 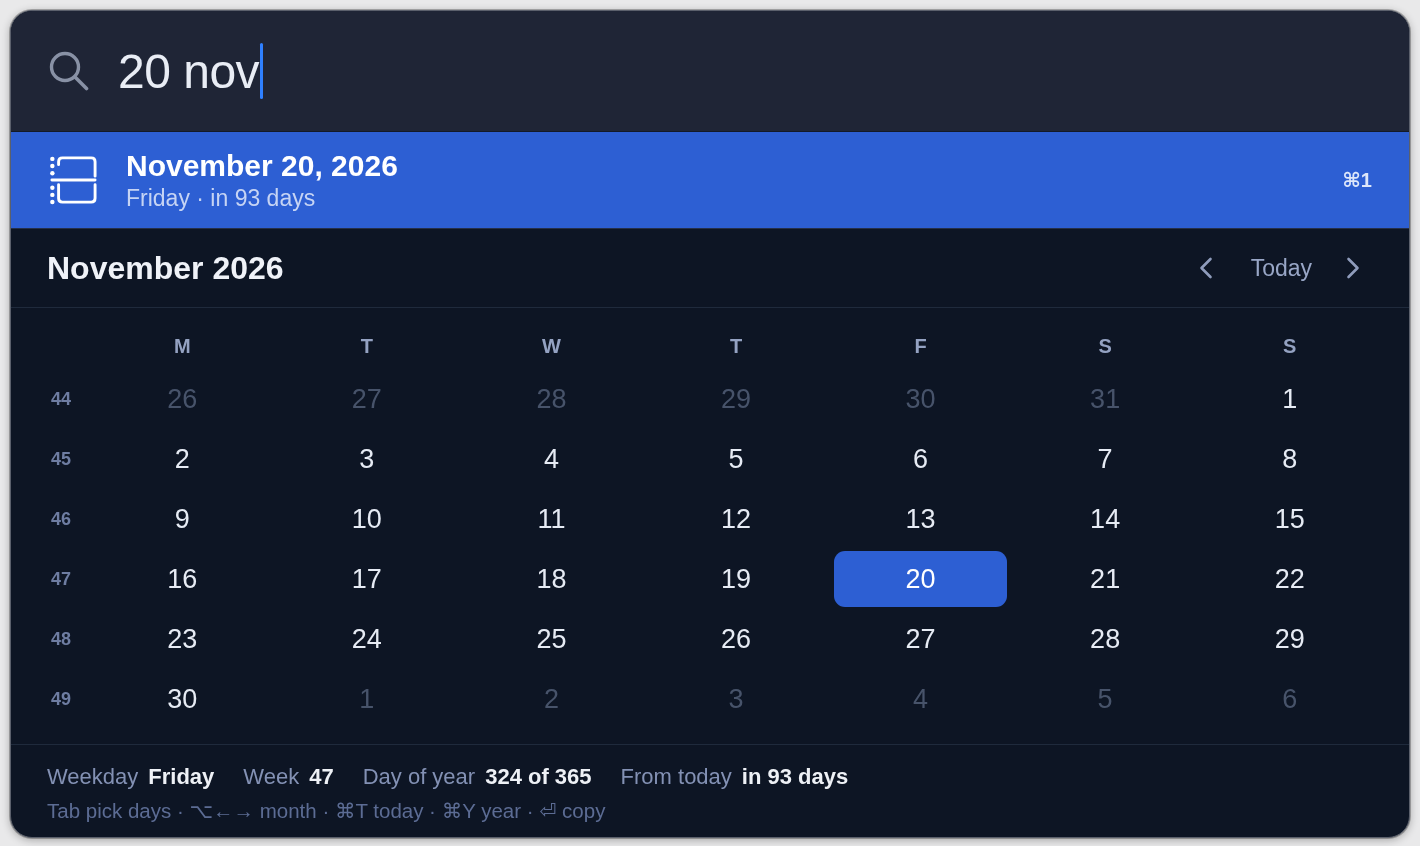 I want to click on detail-label: Weekday, so click(x=93, y=777).